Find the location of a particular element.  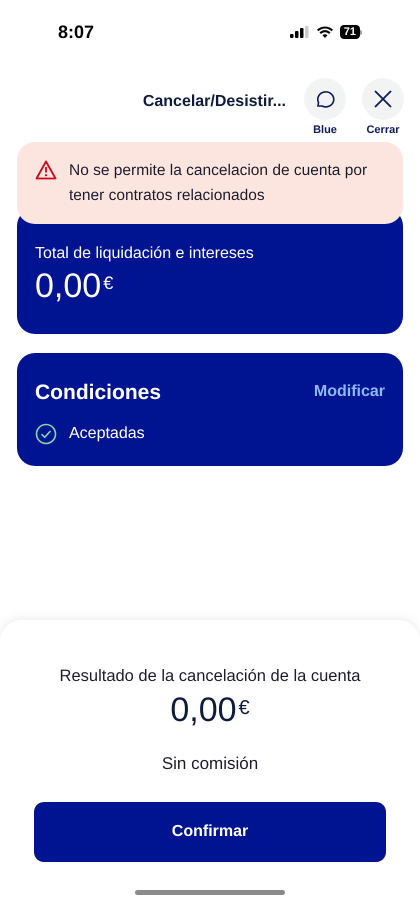

total-amount: 0,00€ is located at coordinates (74, 286).